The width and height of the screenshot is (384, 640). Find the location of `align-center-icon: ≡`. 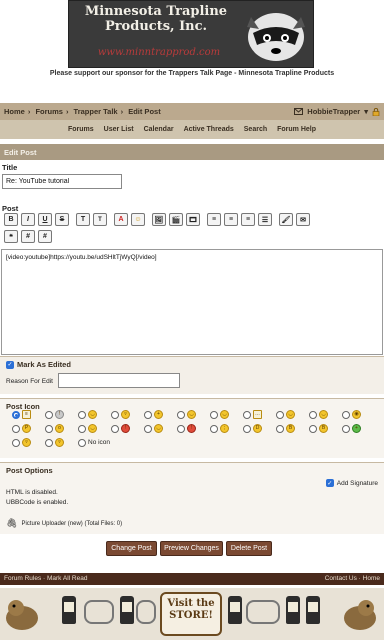

align-center-icon: ≡ is located at coordinates (231, 219).